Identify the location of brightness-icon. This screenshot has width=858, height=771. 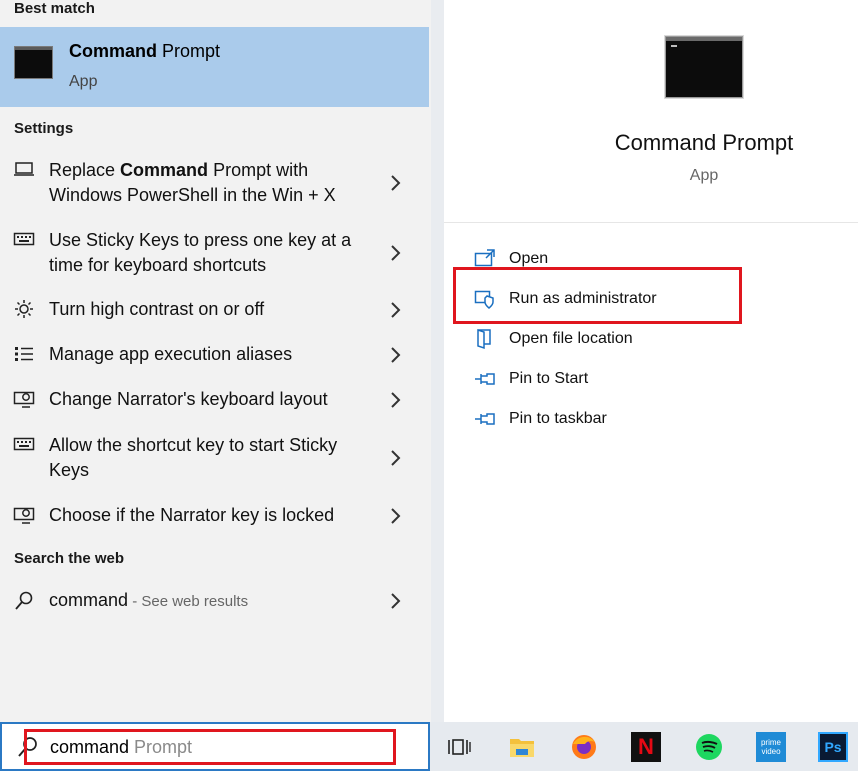
(24, 309).